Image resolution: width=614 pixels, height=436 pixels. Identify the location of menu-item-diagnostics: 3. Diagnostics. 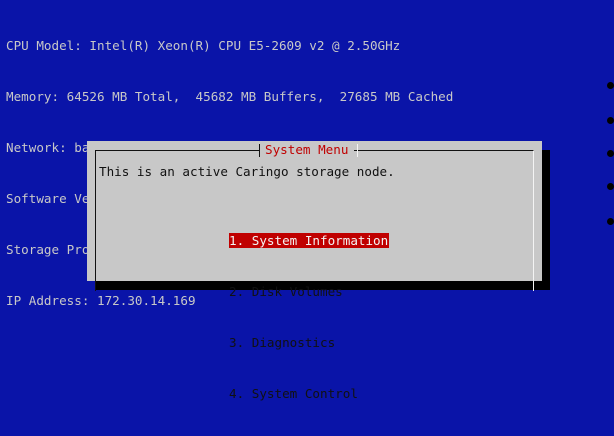
(309, 342).